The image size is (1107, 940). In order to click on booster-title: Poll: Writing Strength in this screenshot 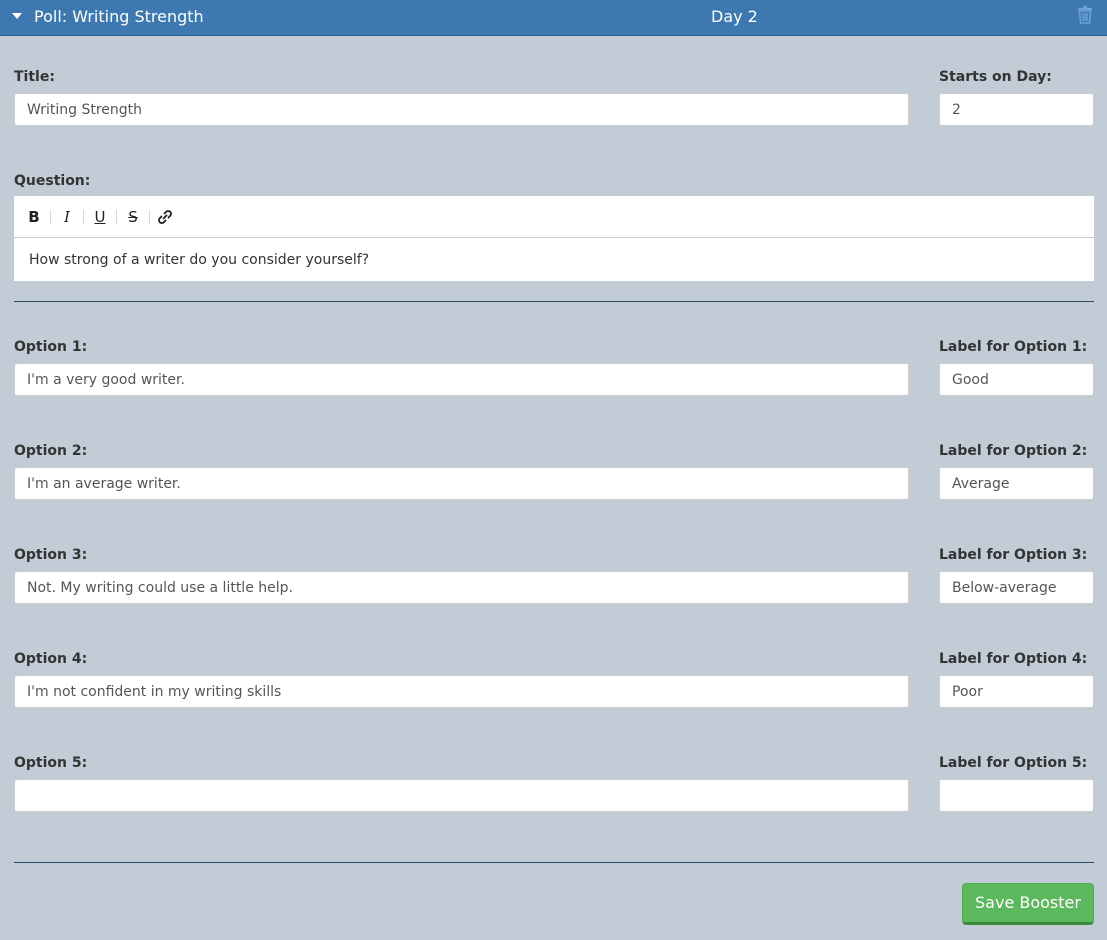, I will do `click(119, 16)`.